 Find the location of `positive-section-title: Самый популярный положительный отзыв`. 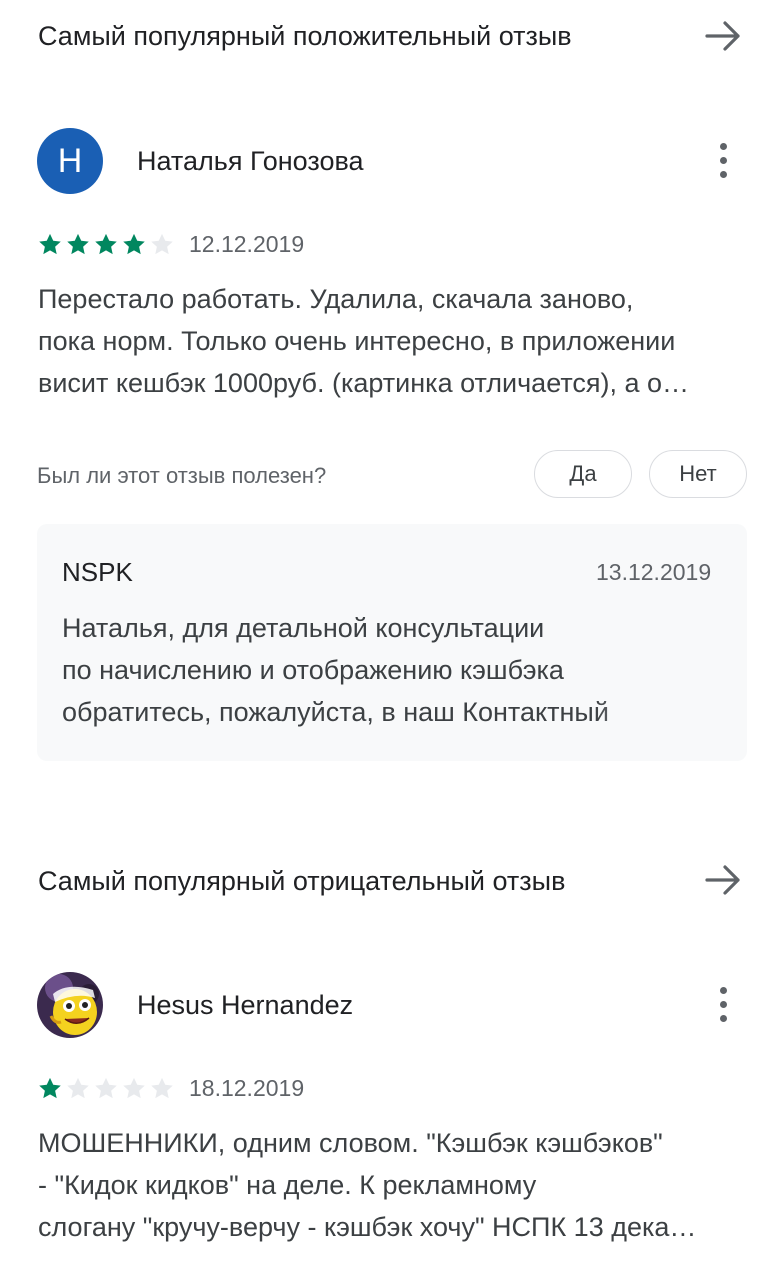

positive-section-title: Самый популярный положительный отзыв is located at coordinates (305, 36).